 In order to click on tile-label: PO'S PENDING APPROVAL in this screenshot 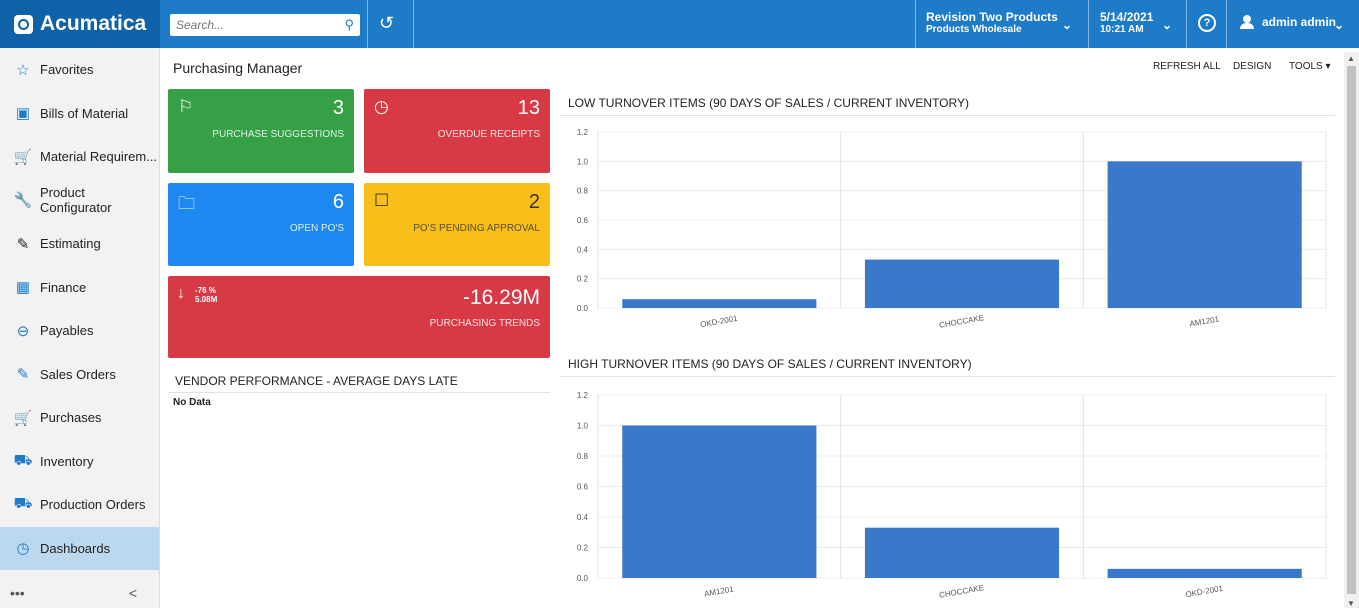, I will do `click(476, 228)`.